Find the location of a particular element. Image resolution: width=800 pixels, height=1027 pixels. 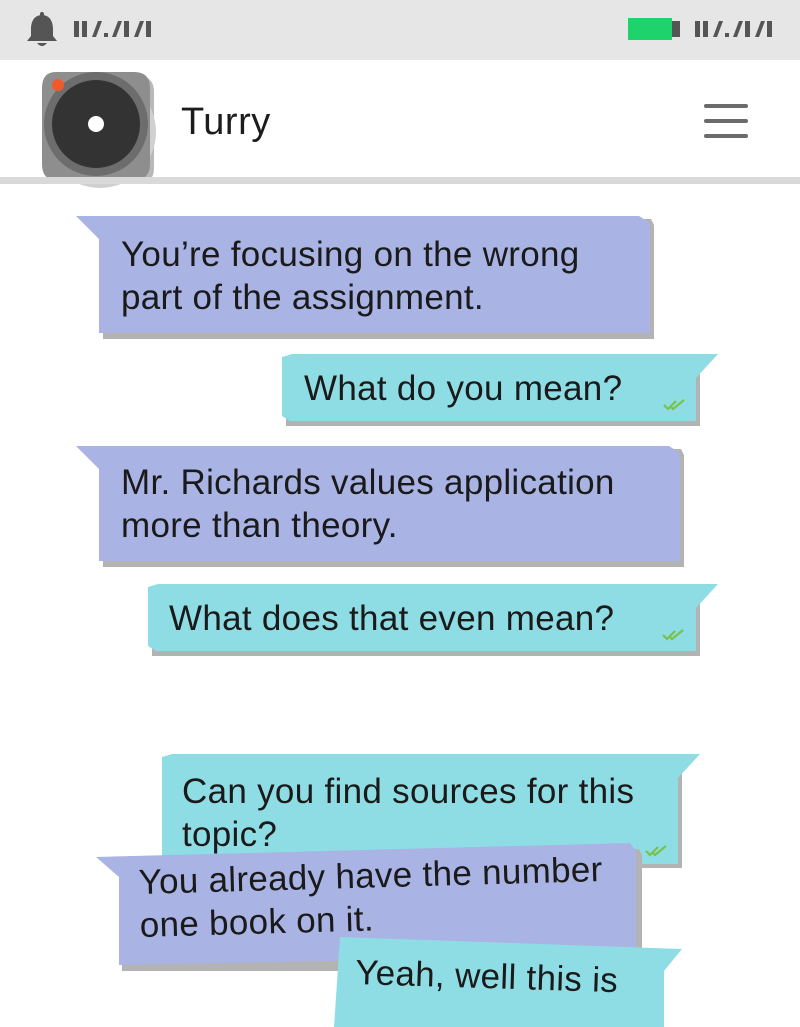

hamburger-menu-icon is located at coordinates (726, 121).